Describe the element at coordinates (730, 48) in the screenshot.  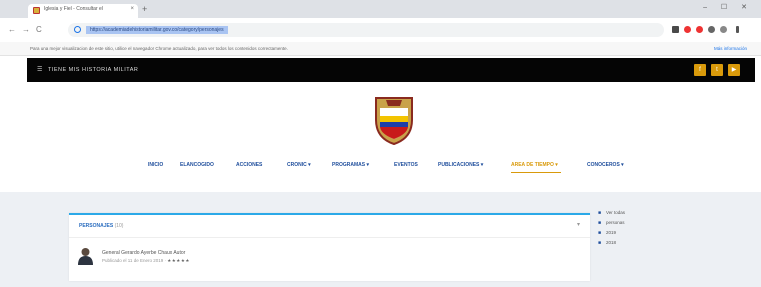
I see `info-bar-link: Más información` at that location.